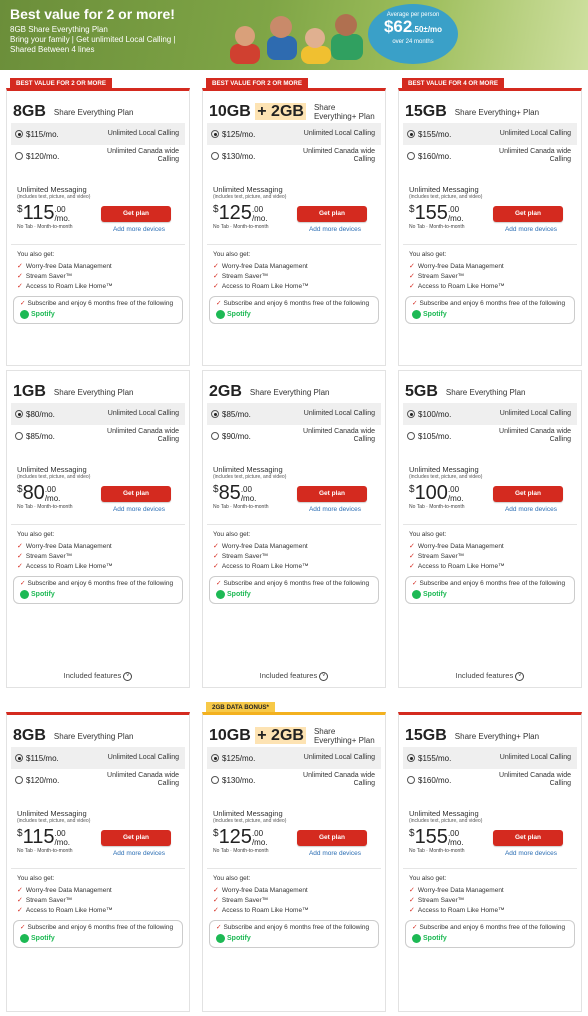 Image resolution: width=588 pixels, height=1016 pixels. What do you see at coordinates (431, 837) in the screenshot?
I see `plan-price: 155` at bounding box center [431, 837].